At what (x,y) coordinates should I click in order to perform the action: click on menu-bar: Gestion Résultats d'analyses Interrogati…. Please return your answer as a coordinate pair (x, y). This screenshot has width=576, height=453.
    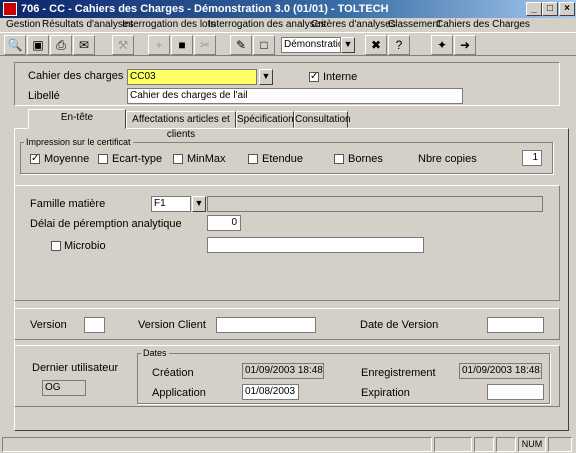
    Looking at the image, I should click on (288, 25).